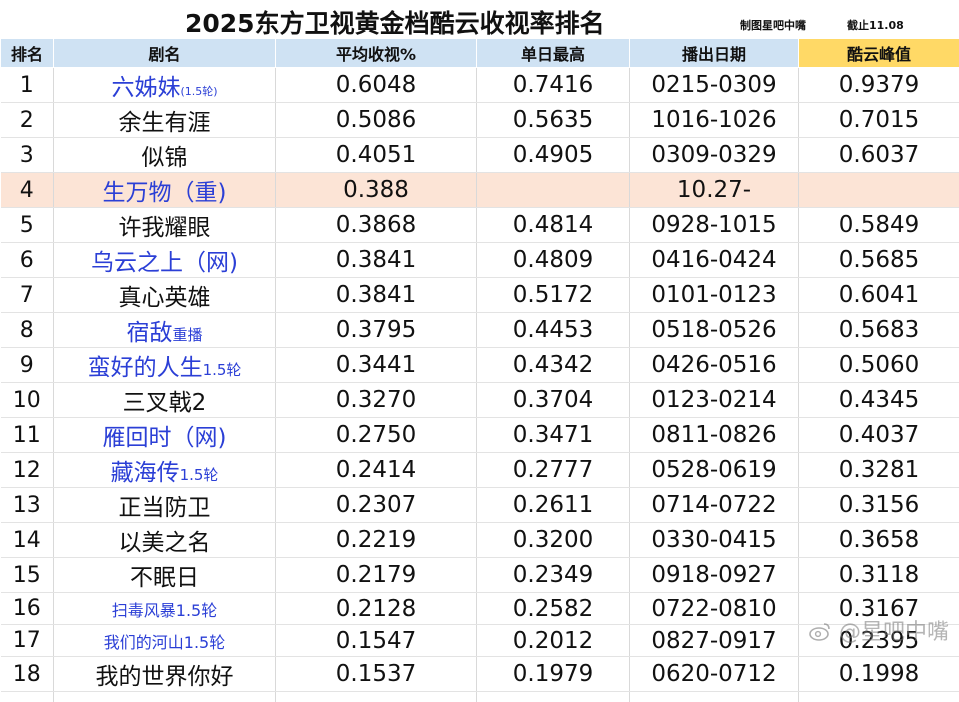  Describe the element at coordinates (165, 123) in the screenshot. I see `drama-name-text: 余生有涯` at that location.